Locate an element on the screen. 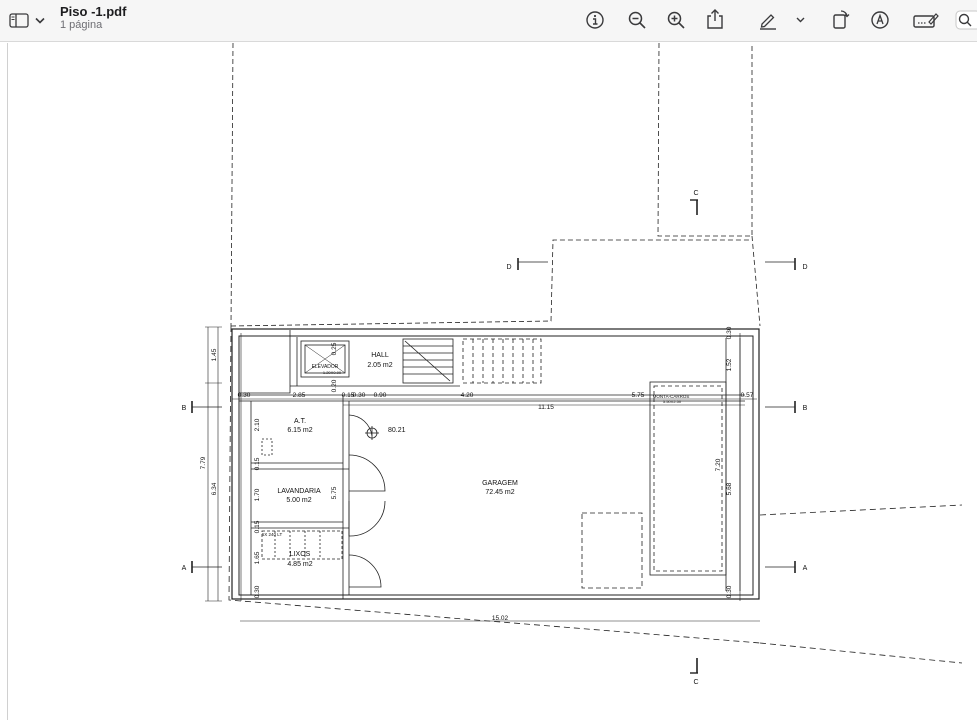  level-mark: 80.21 is located at coordinates (397, 430).